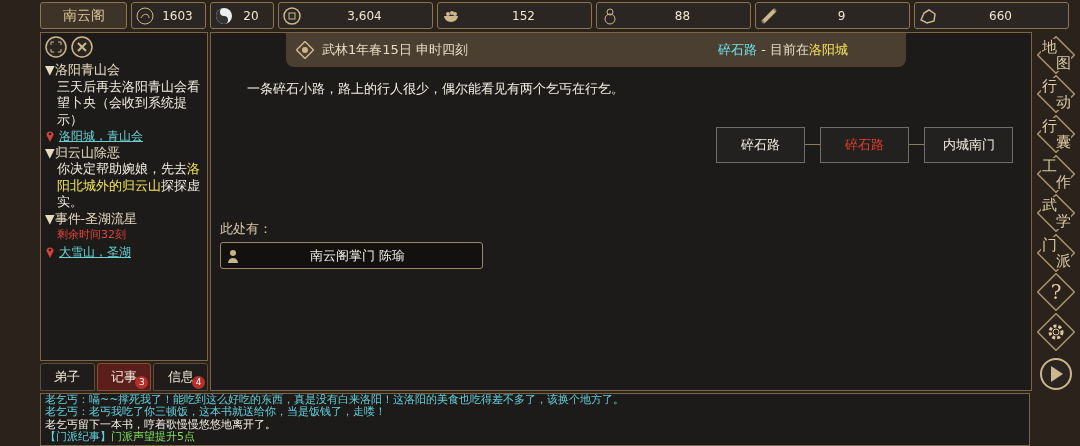  Describe the element at coordinates (126, 218) in the screenshot. I see `quest-title: ▼事件-圣湖流星` at that location.